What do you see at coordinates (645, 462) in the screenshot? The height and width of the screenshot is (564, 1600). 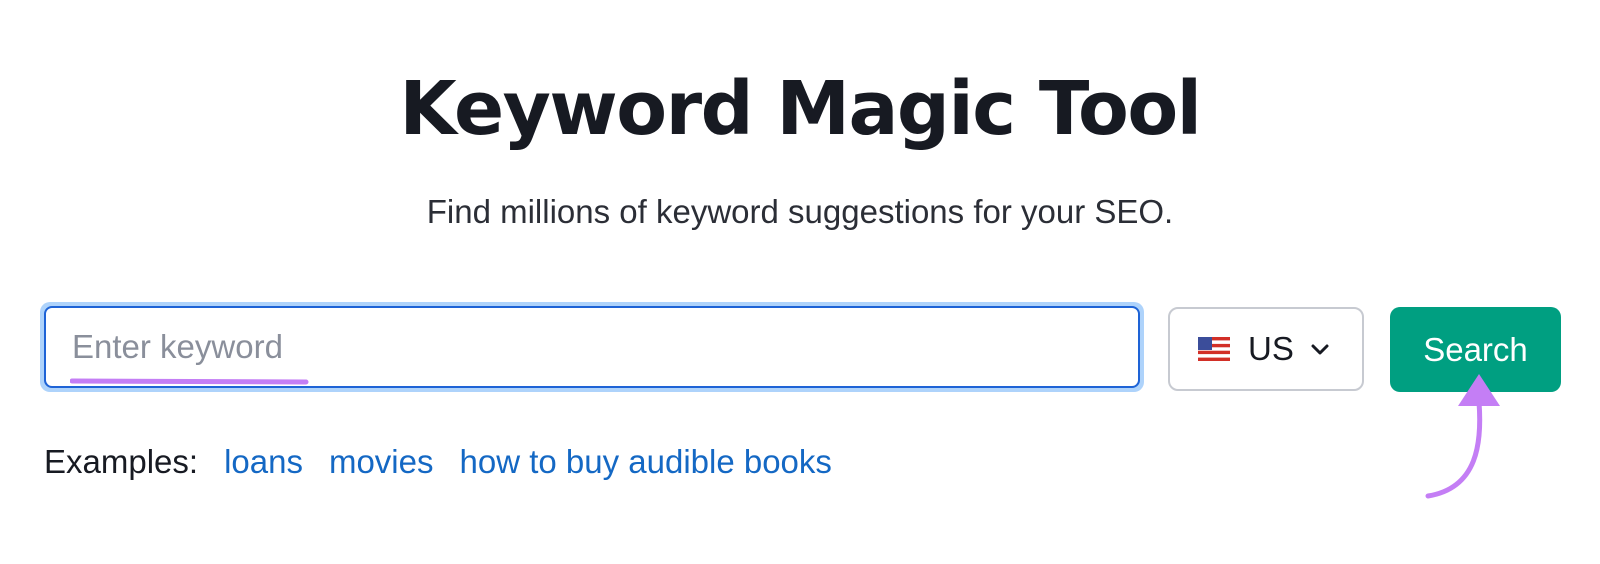 I see `example-link-audible-books: how to buy audible books` at bounding box center [645, 462].